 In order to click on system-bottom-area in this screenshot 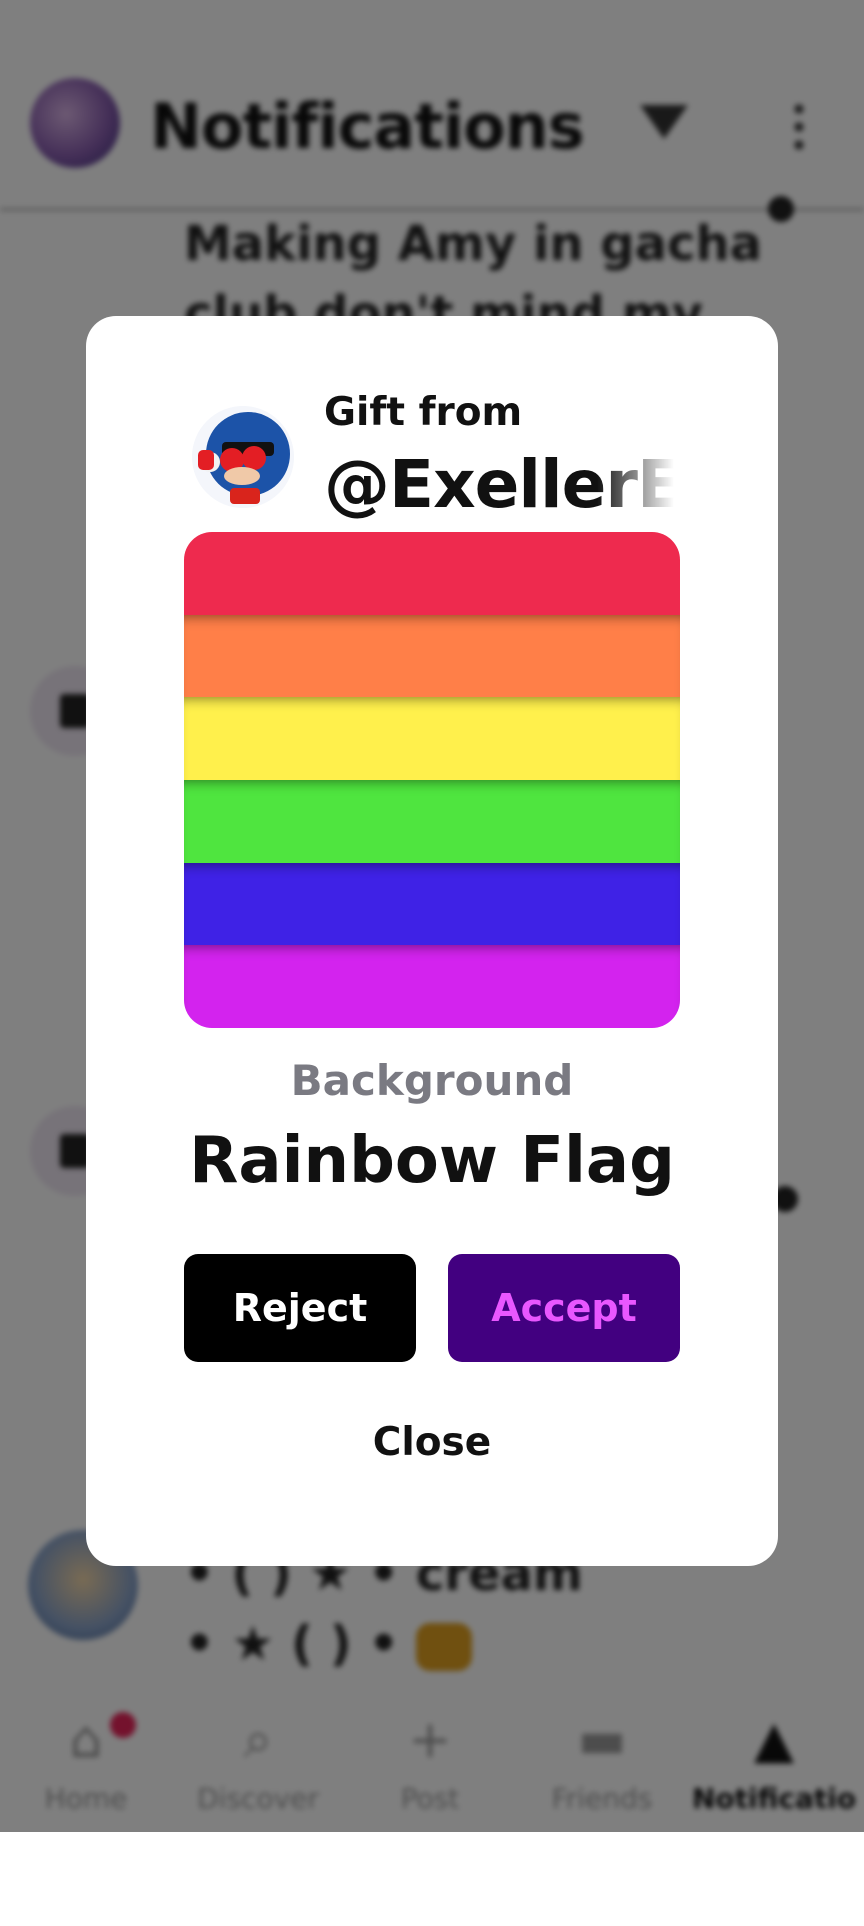, I will do `click(432, 1879)`.